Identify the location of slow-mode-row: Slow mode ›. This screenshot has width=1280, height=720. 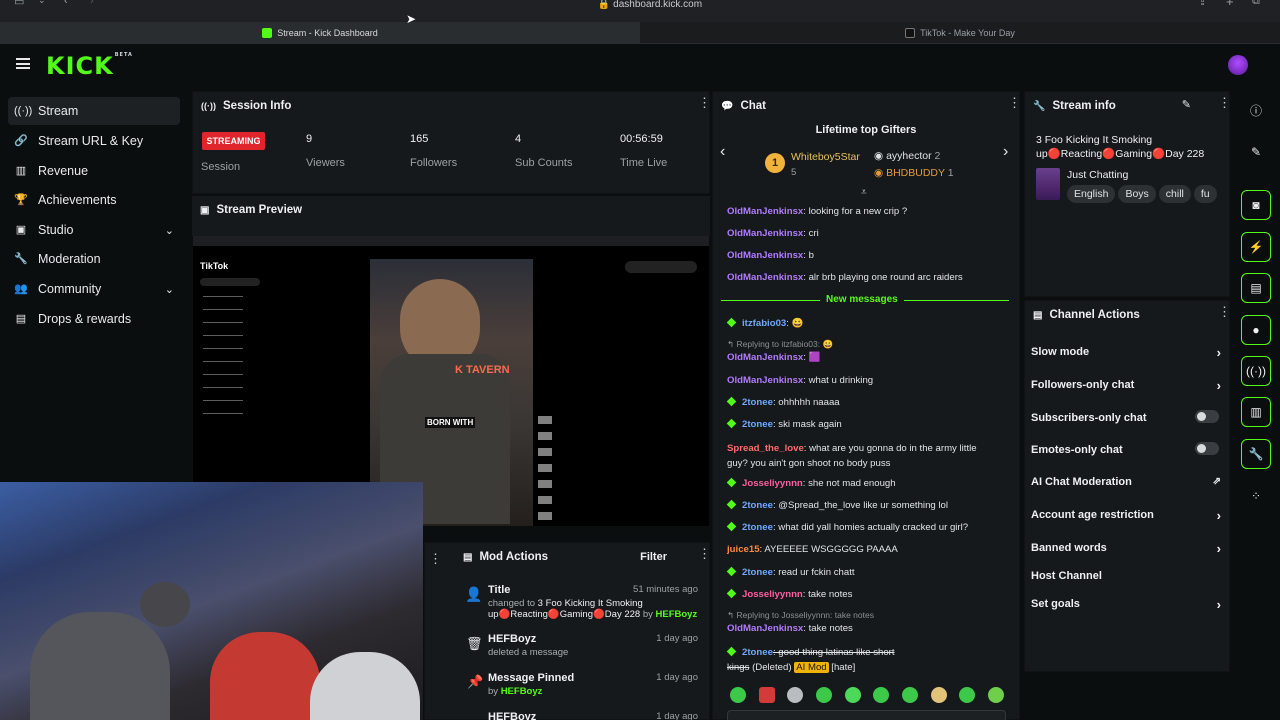
(1126, 352).